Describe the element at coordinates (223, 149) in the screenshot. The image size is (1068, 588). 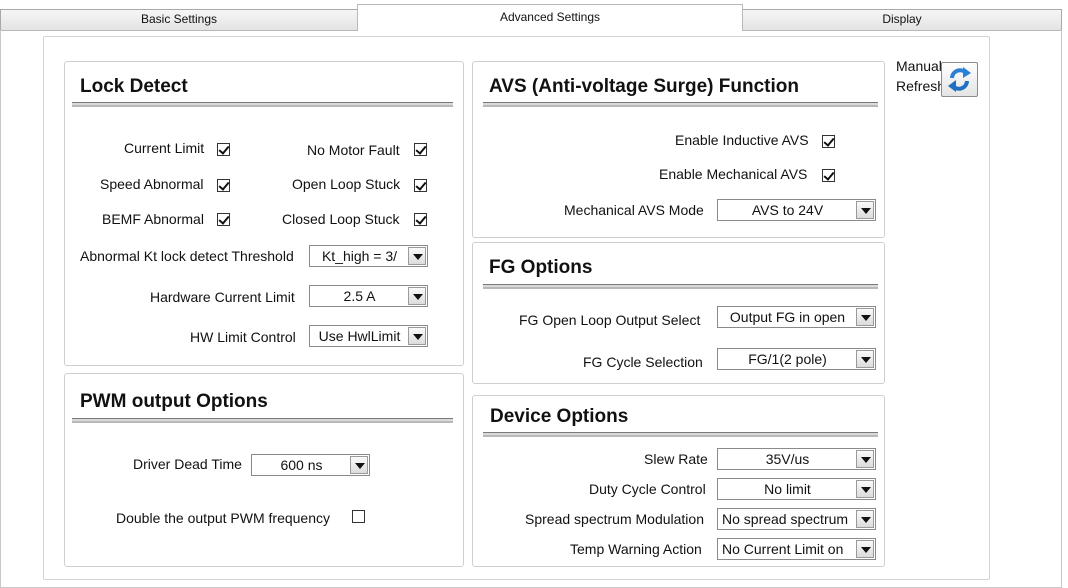
I see `current-limit-checkbox` at that location.